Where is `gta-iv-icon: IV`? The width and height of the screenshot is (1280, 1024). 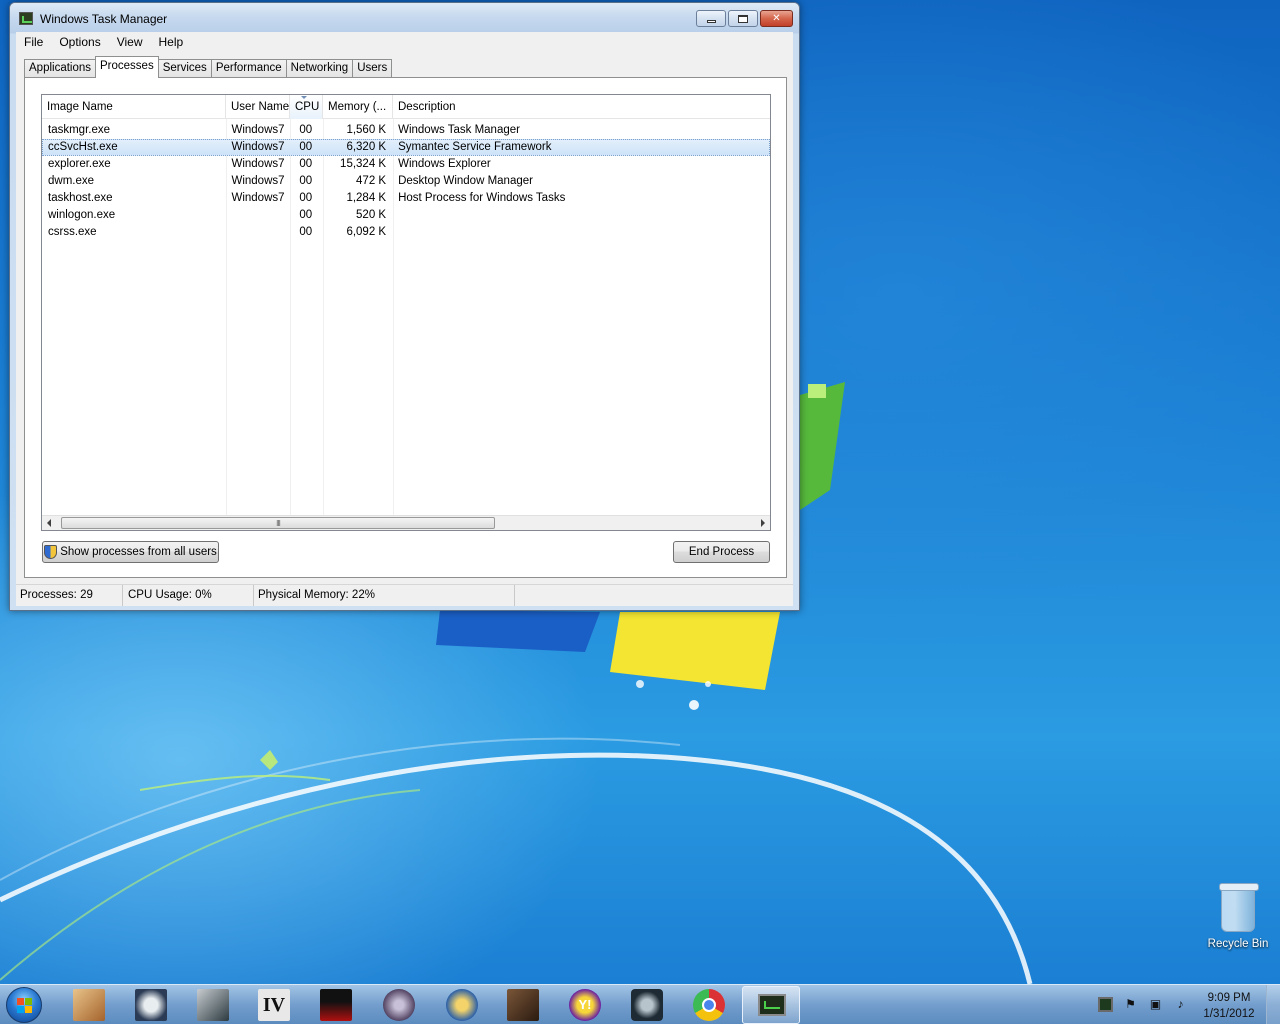 gta-iv-icon: IV is located at coordinates (274, 1005).